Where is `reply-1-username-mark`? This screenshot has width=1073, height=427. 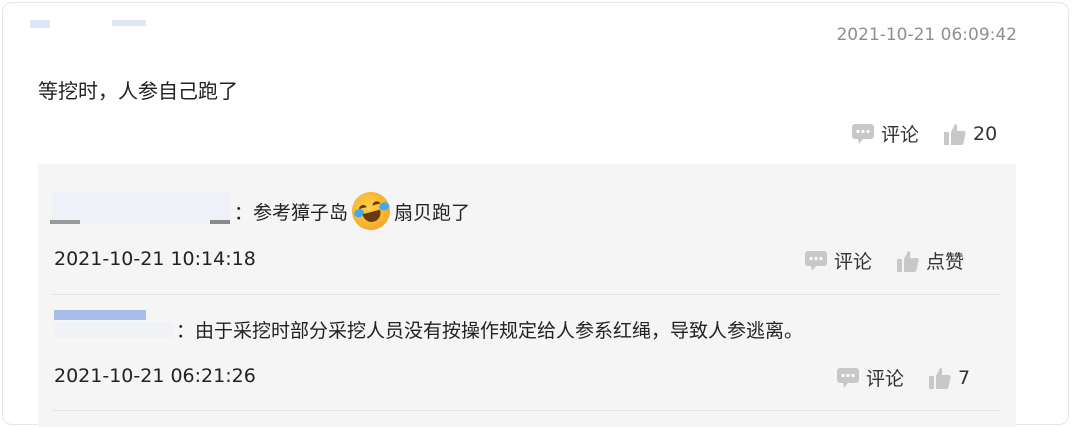
reply-1-username-mark is located at coordinates (65, 222).